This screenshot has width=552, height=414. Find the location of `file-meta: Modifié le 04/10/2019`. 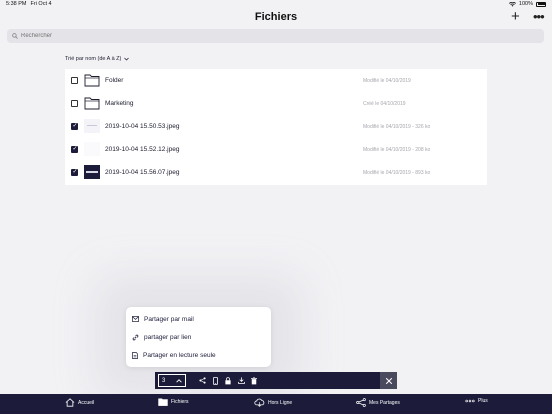

file-meta: Modifié le 04/10/2019 is located at coordinates (387, 81).